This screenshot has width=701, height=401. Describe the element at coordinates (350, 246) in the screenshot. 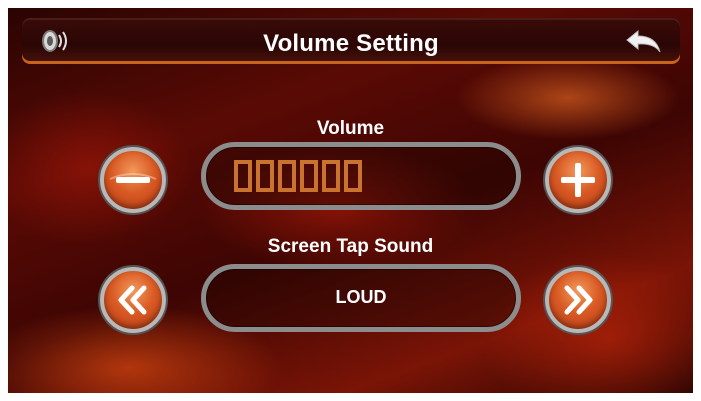

I see `tap-sound-label: Screen Tap Sound` at that location.